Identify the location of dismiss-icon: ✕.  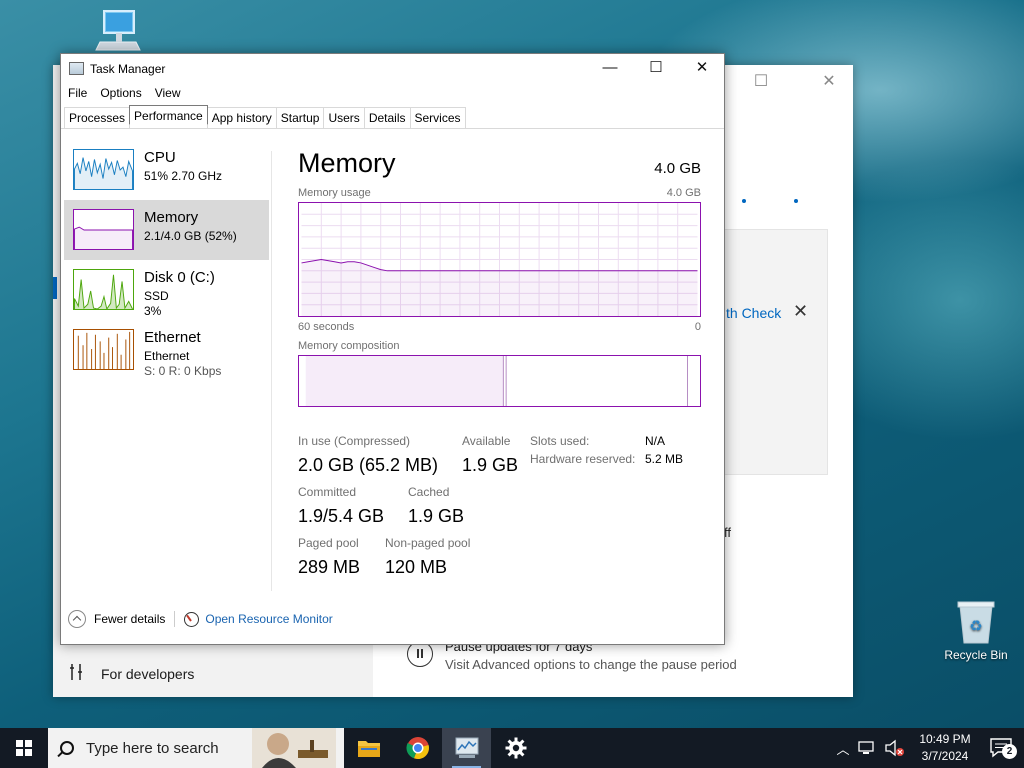
(800, 311).